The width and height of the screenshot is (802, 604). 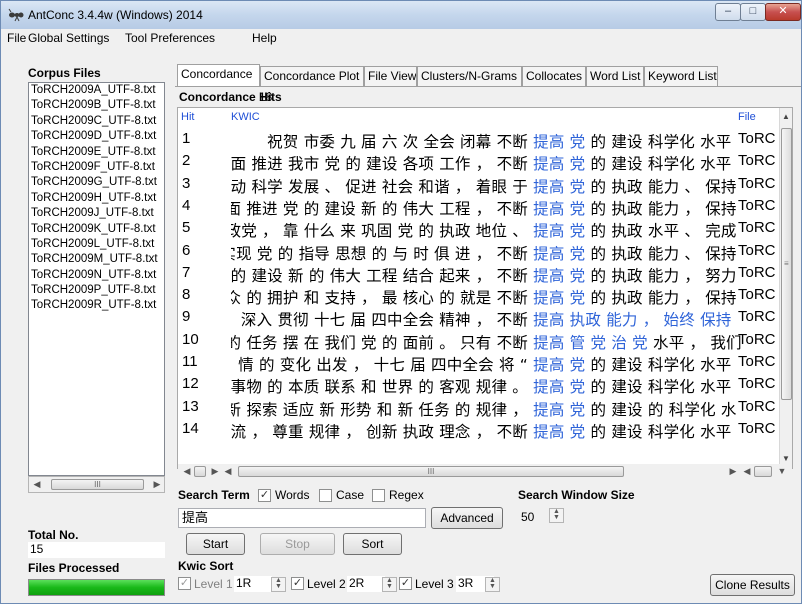 What do you see at coordinates (297, 544) in the screenshot?
I see `stop-button: Stop` at bounding box center [297, 544].